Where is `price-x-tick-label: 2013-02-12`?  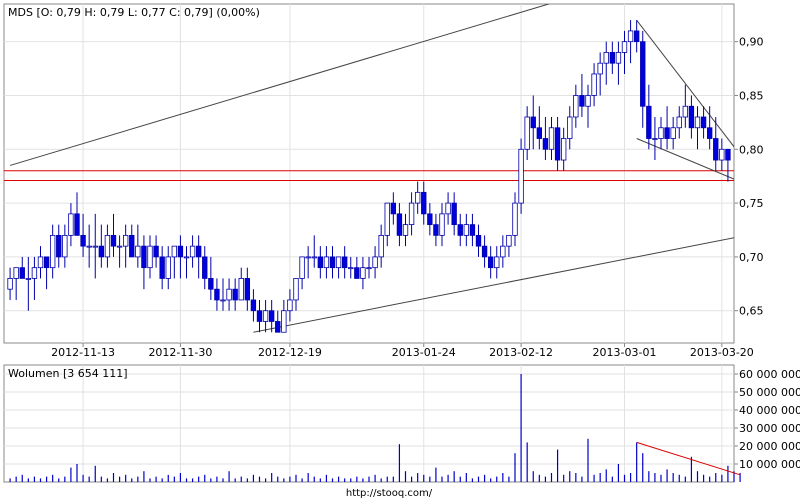 price-x-tick-label: 2013-02-12 is located at coordinates (521, 352).